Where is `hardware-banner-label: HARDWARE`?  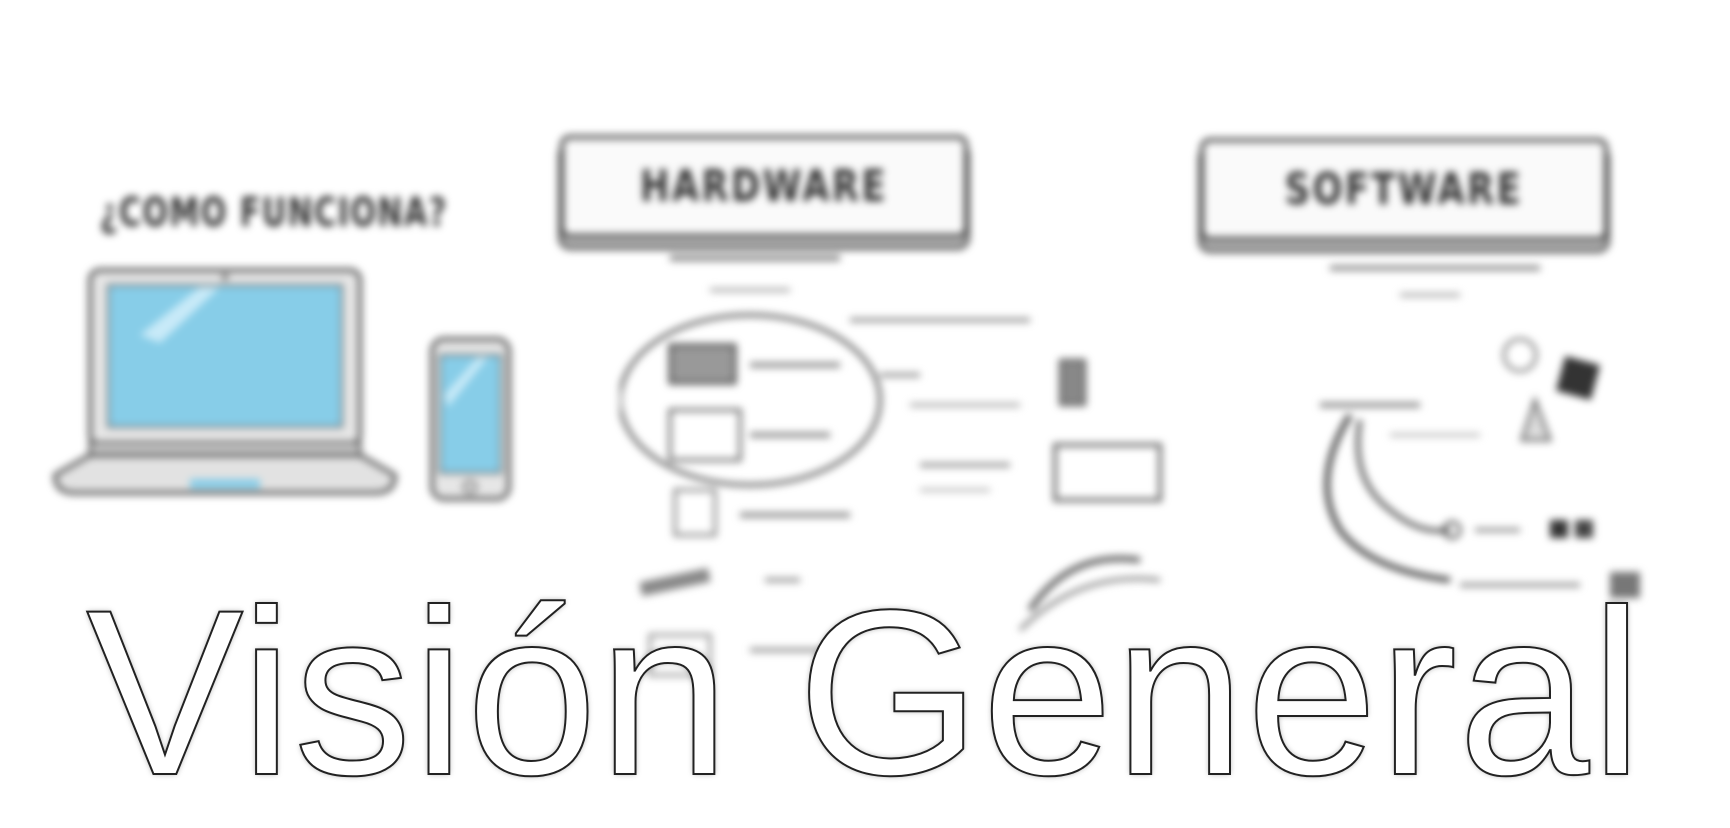
hardware-banner-label: HARDWARE is located at coordinates (764, 186).